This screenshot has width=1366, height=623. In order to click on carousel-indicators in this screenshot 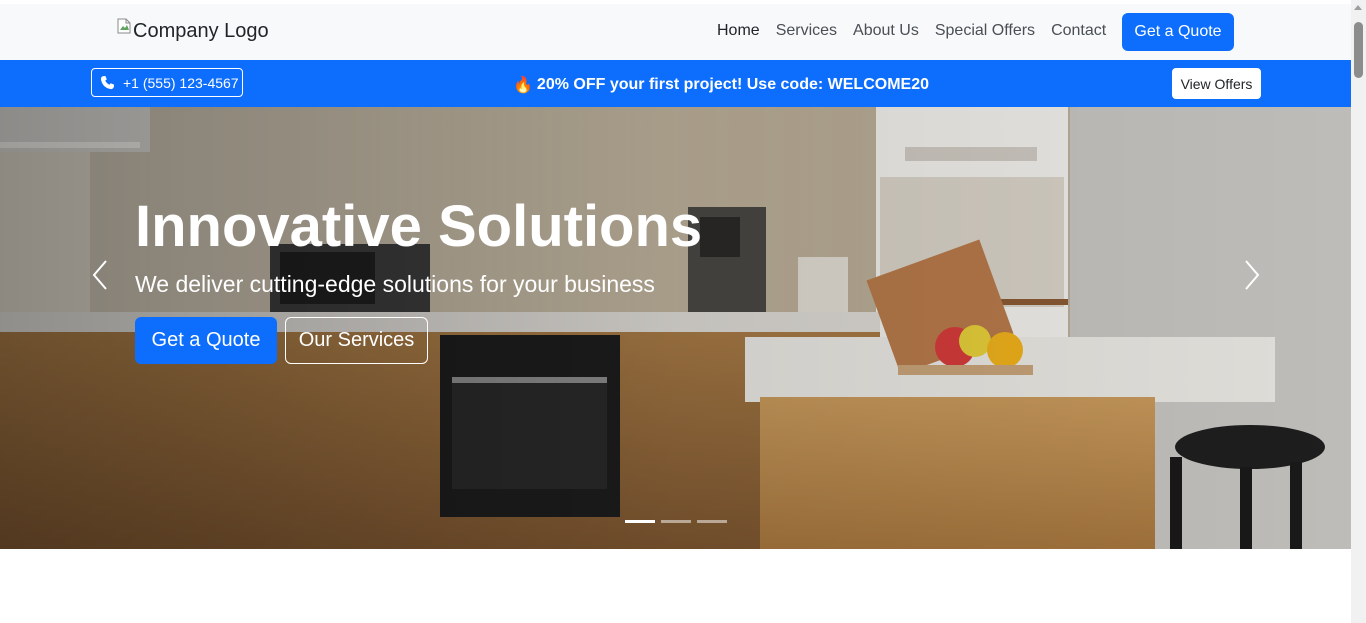, I will do `click(679, 521)`.